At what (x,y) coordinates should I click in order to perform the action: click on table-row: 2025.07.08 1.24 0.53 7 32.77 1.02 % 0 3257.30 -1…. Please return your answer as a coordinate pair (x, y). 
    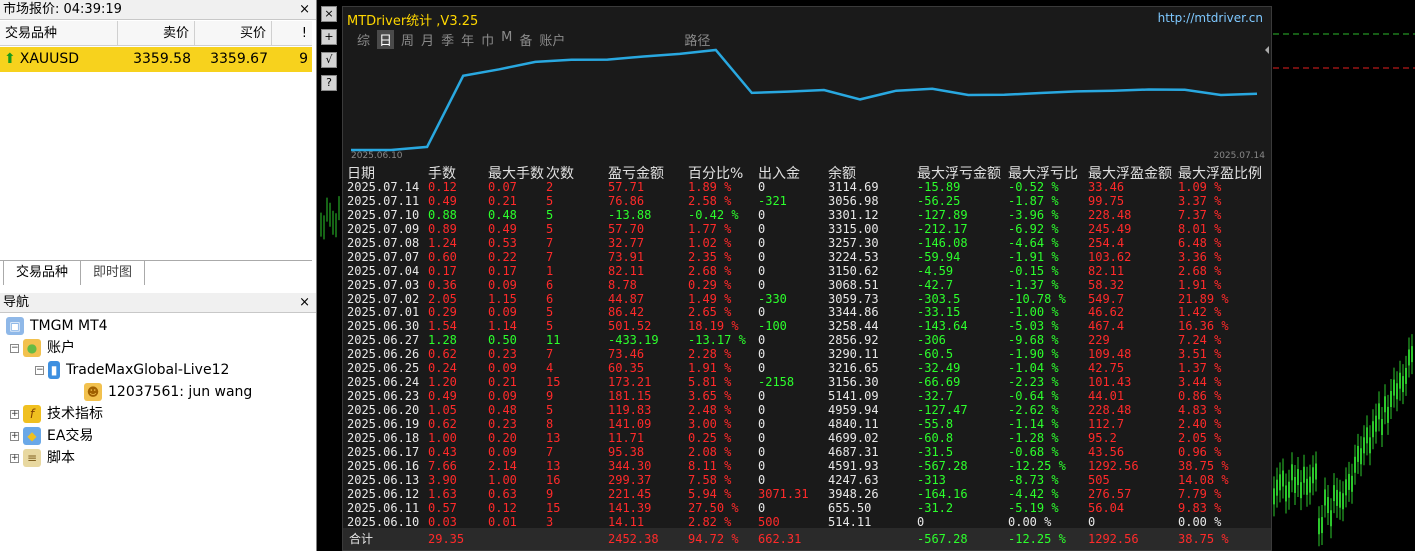
    Looking at the image, I should click on (808, 243).